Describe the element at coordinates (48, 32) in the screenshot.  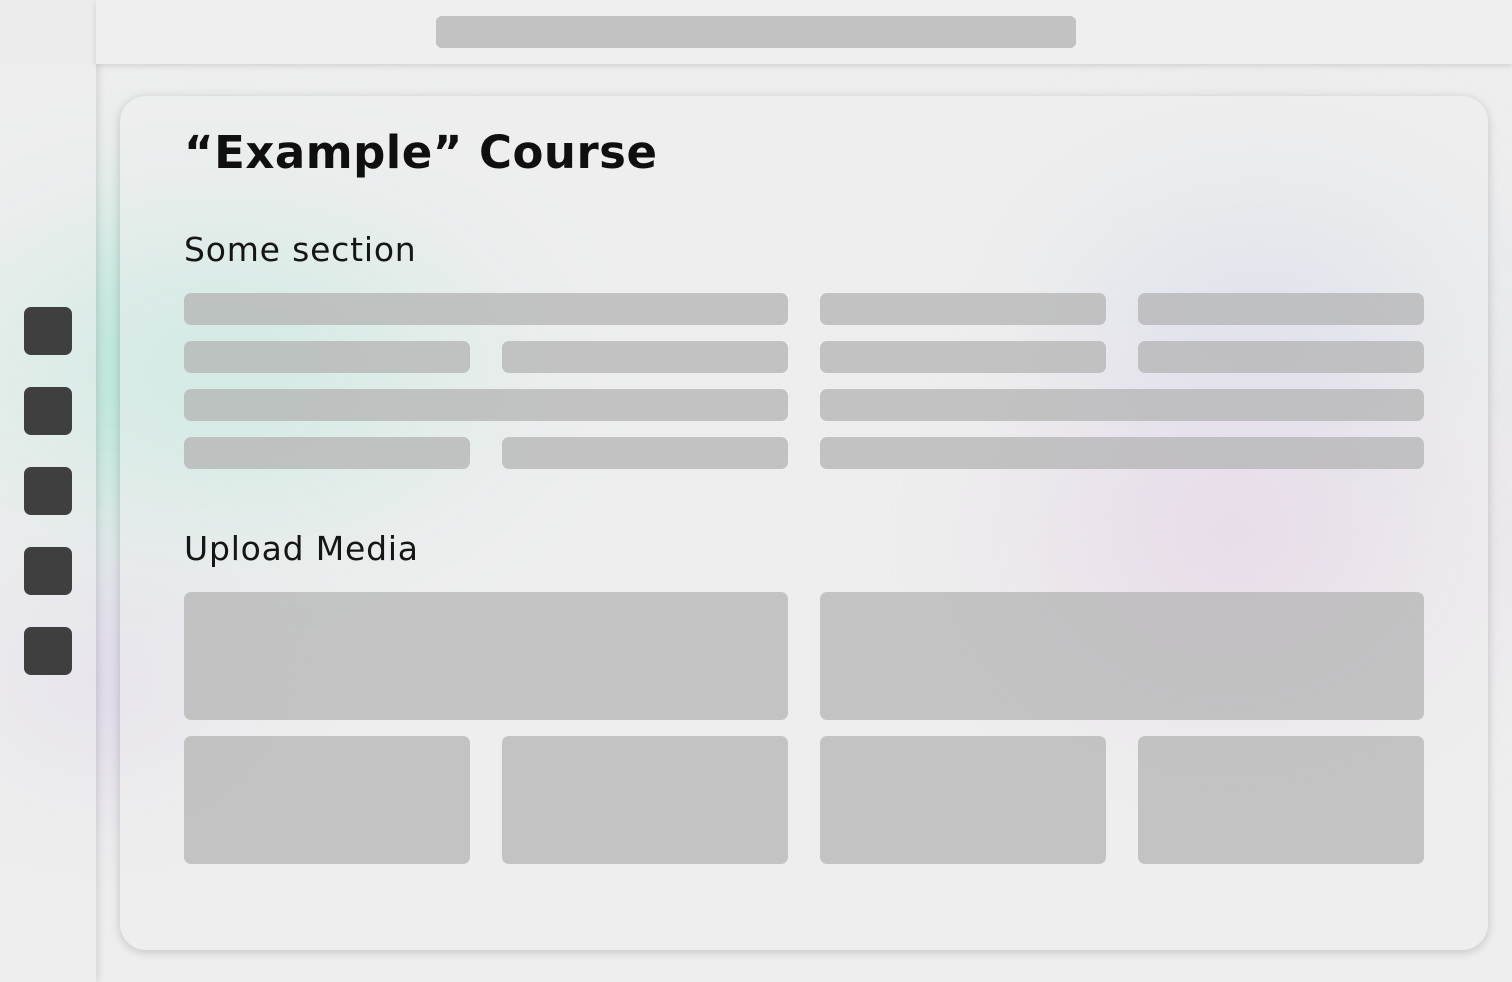
I see `sidebar-header` at that location.